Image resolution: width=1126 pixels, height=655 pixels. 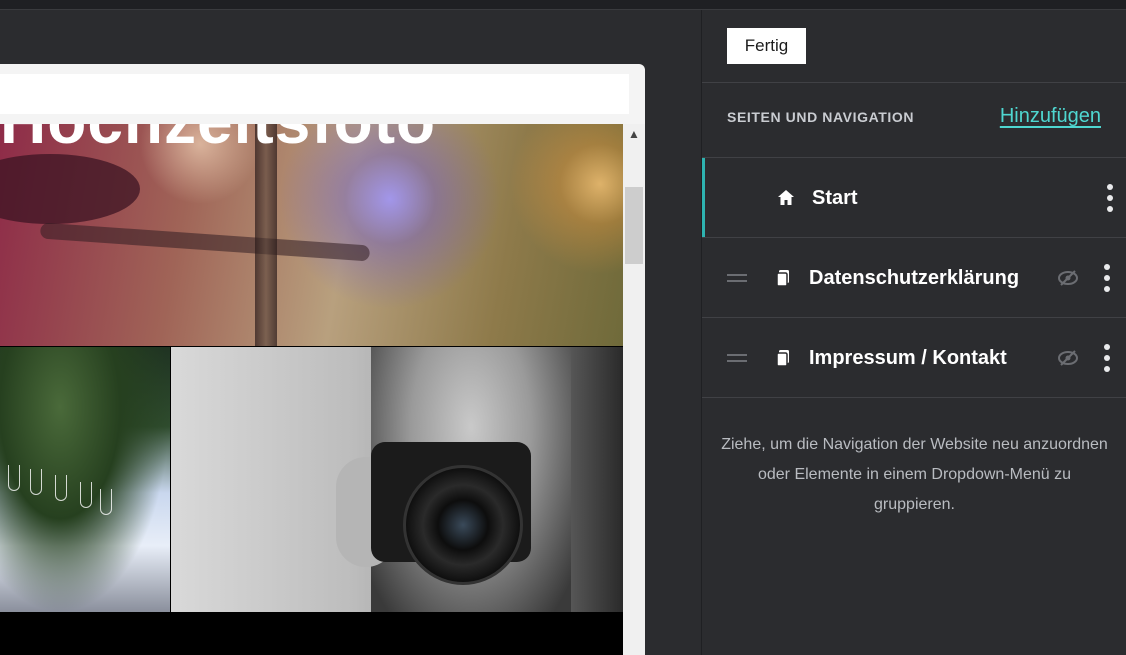 What do you see at coordinates (634, 134) in the screenshot?
I see `scroll-up-icon: ▲` at bounding box center [634, 134].